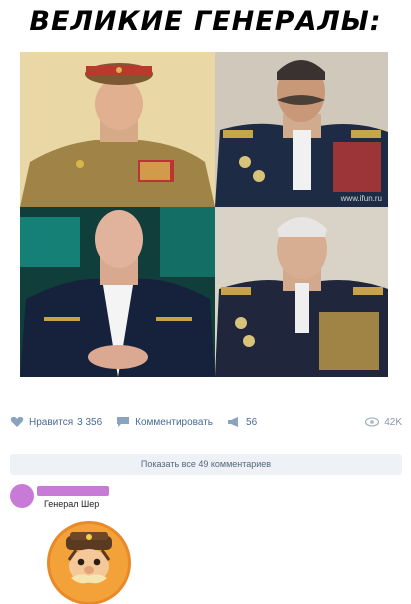 Image resolution: width=411 pixels, height=604 pixels. Describe the element at coordinates (174, 422) in the screenshot. I see `comment-label: Комментировать` at that location.